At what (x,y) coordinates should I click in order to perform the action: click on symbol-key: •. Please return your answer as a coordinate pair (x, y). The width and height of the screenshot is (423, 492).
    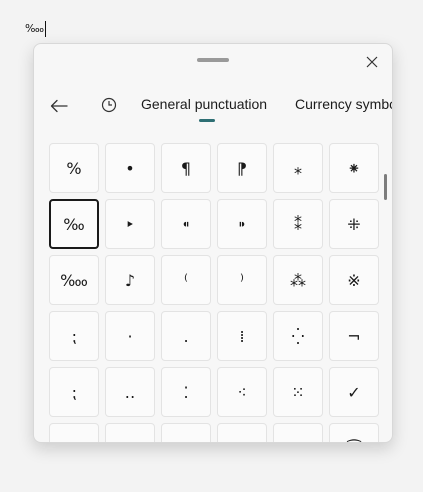
    Looking at the image, I should click on (130, 168).